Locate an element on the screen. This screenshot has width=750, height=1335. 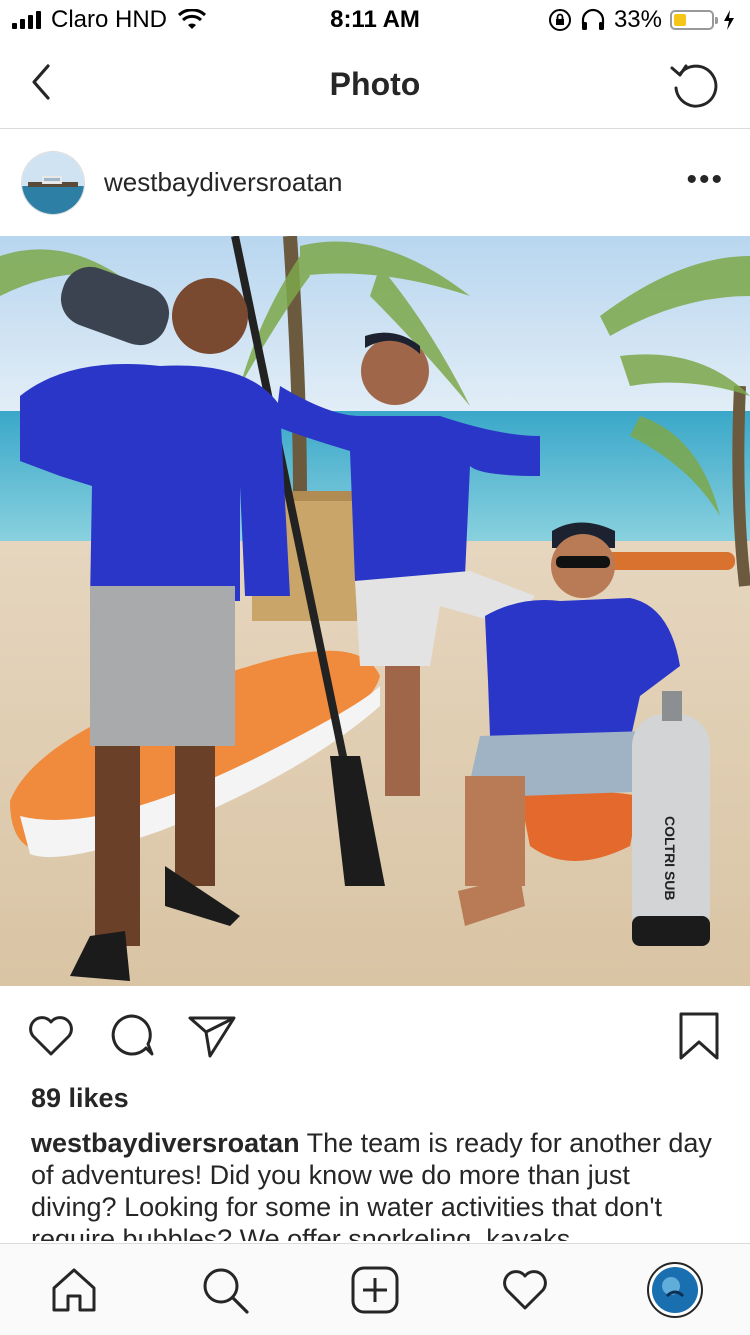
charging-bolt-icon is located at coordinates (729, 20).